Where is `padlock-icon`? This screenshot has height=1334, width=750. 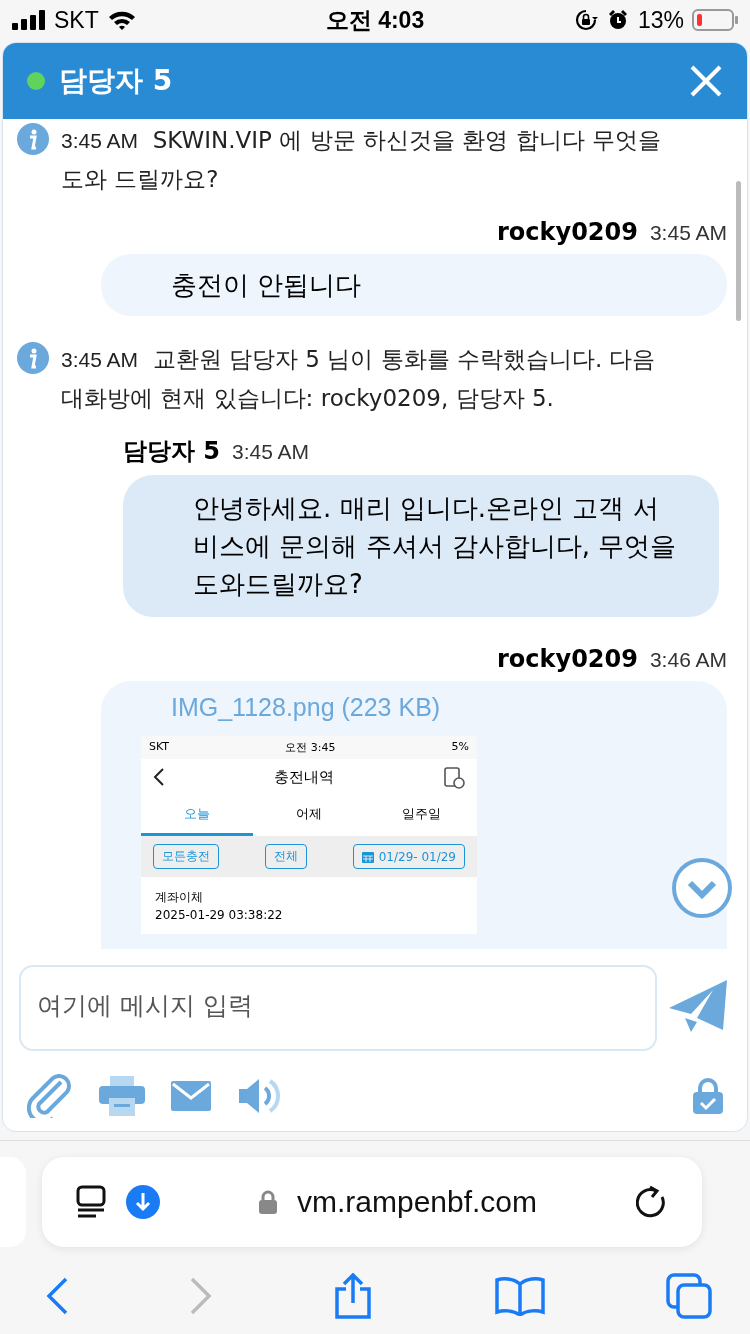
padlock-icon is located at coordinates (267, 1202).